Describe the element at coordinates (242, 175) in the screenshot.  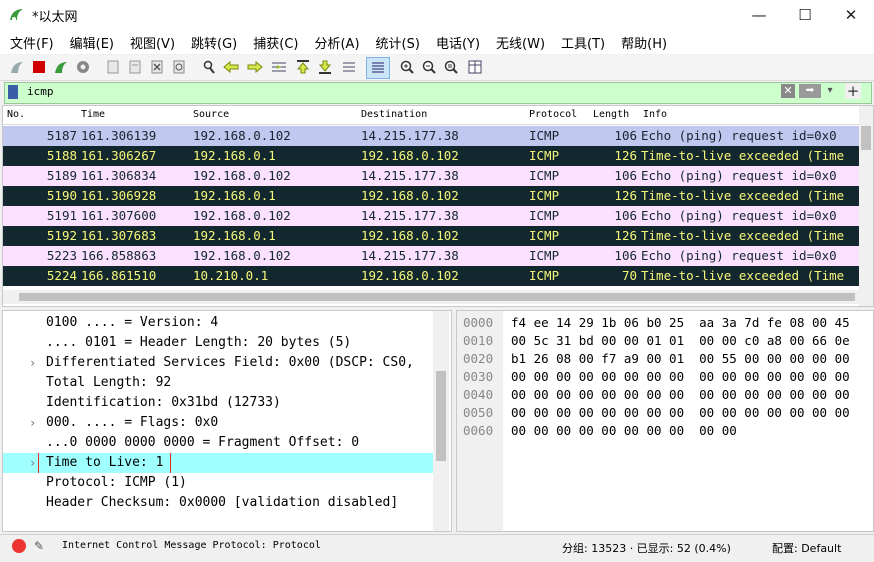
I see `packet-cell-src: 192.168.0.102` at that location.